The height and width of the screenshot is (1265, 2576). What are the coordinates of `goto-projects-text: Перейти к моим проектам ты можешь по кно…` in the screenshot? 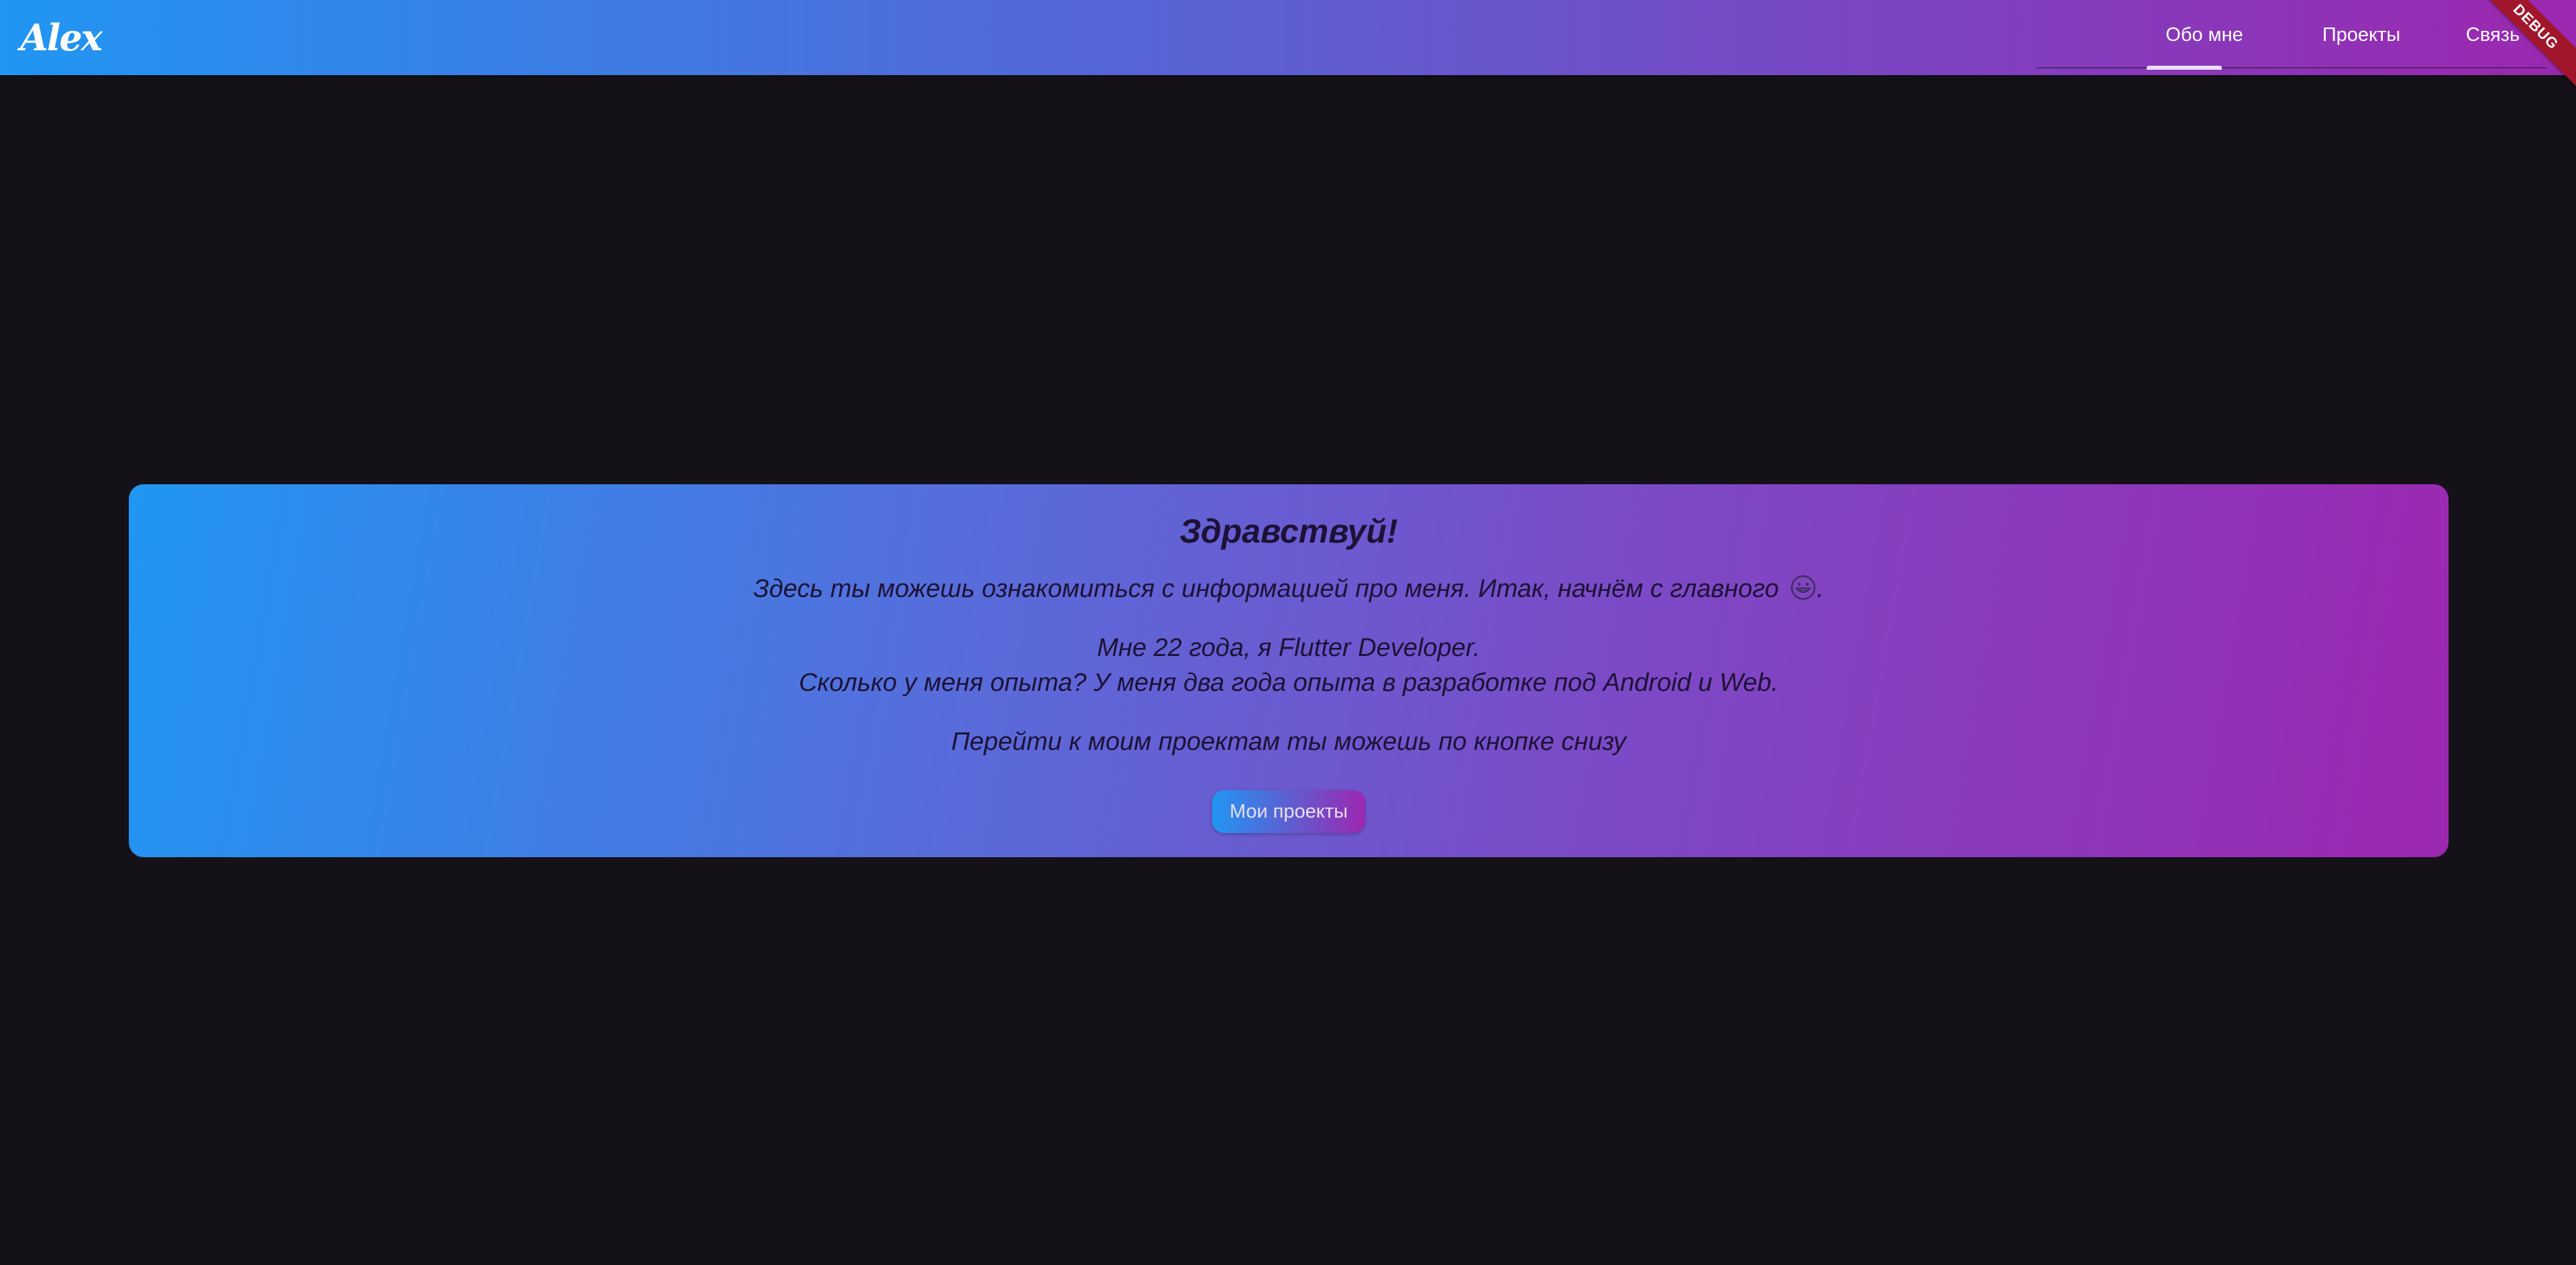 It's located at (1288, 742).